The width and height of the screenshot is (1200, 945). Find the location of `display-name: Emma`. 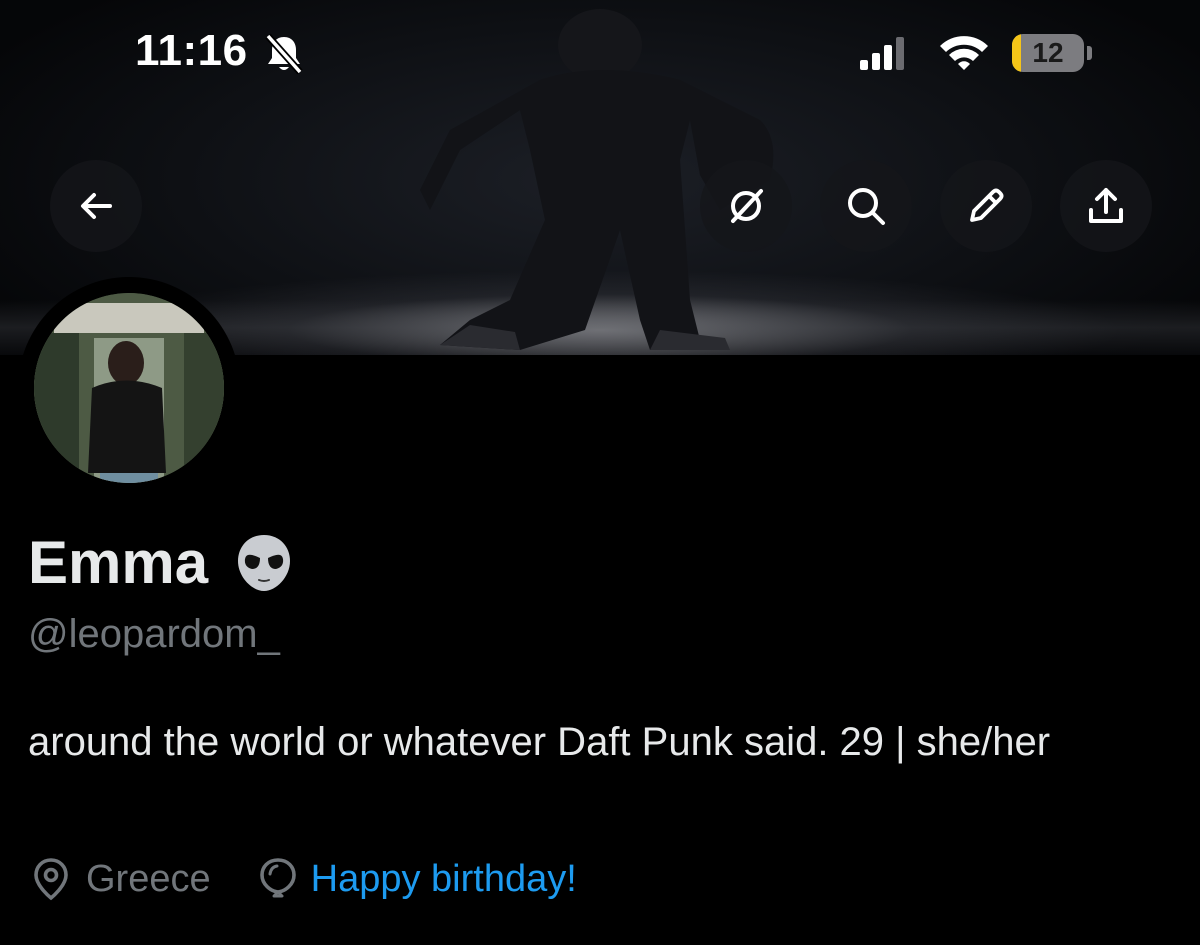

display-name: Emma is located at coordinates (118, 562).